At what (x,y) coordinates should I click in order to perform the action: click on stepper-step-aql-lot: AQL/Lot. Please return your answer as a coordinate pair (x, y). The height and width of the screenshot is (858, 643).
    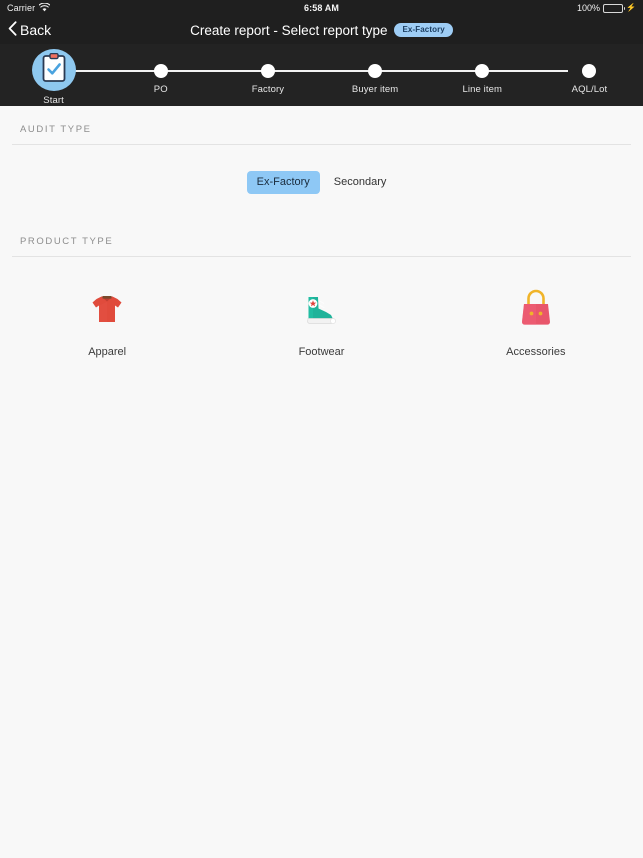
    Looking at the image, I should click on (589, 75).